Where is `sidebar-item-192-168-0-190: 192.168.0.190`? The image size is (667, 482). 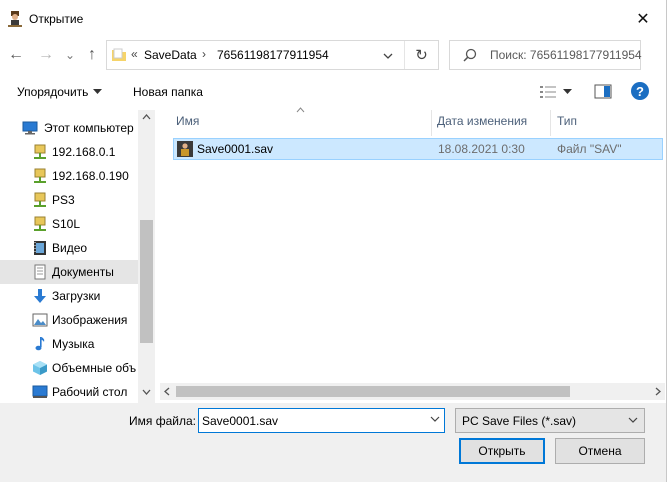
sidebar-item-192-168-0-190: 192.168.0.190 is located at coordinates (69, 176).